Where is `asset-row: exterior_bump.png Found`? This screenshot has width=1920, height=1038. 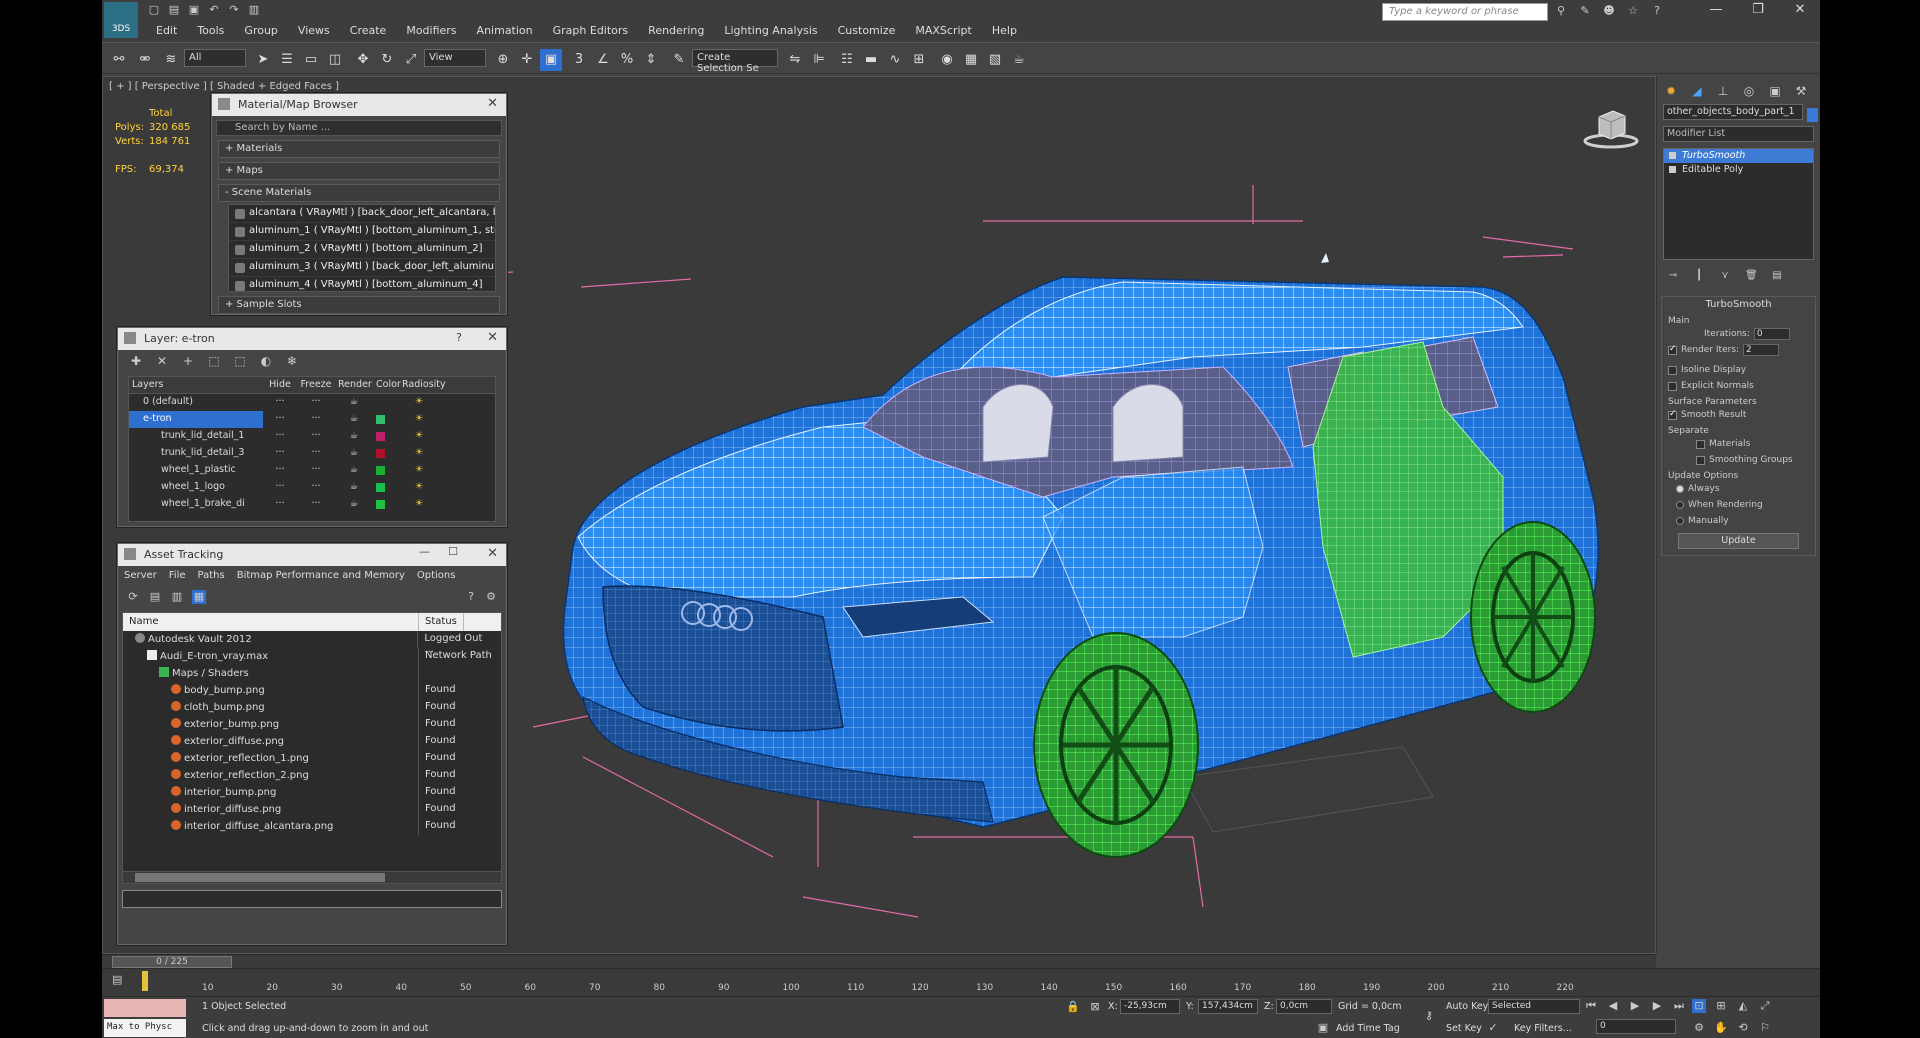
asset-row: exterior_bump.png Found is located at coordinates (312, 724).